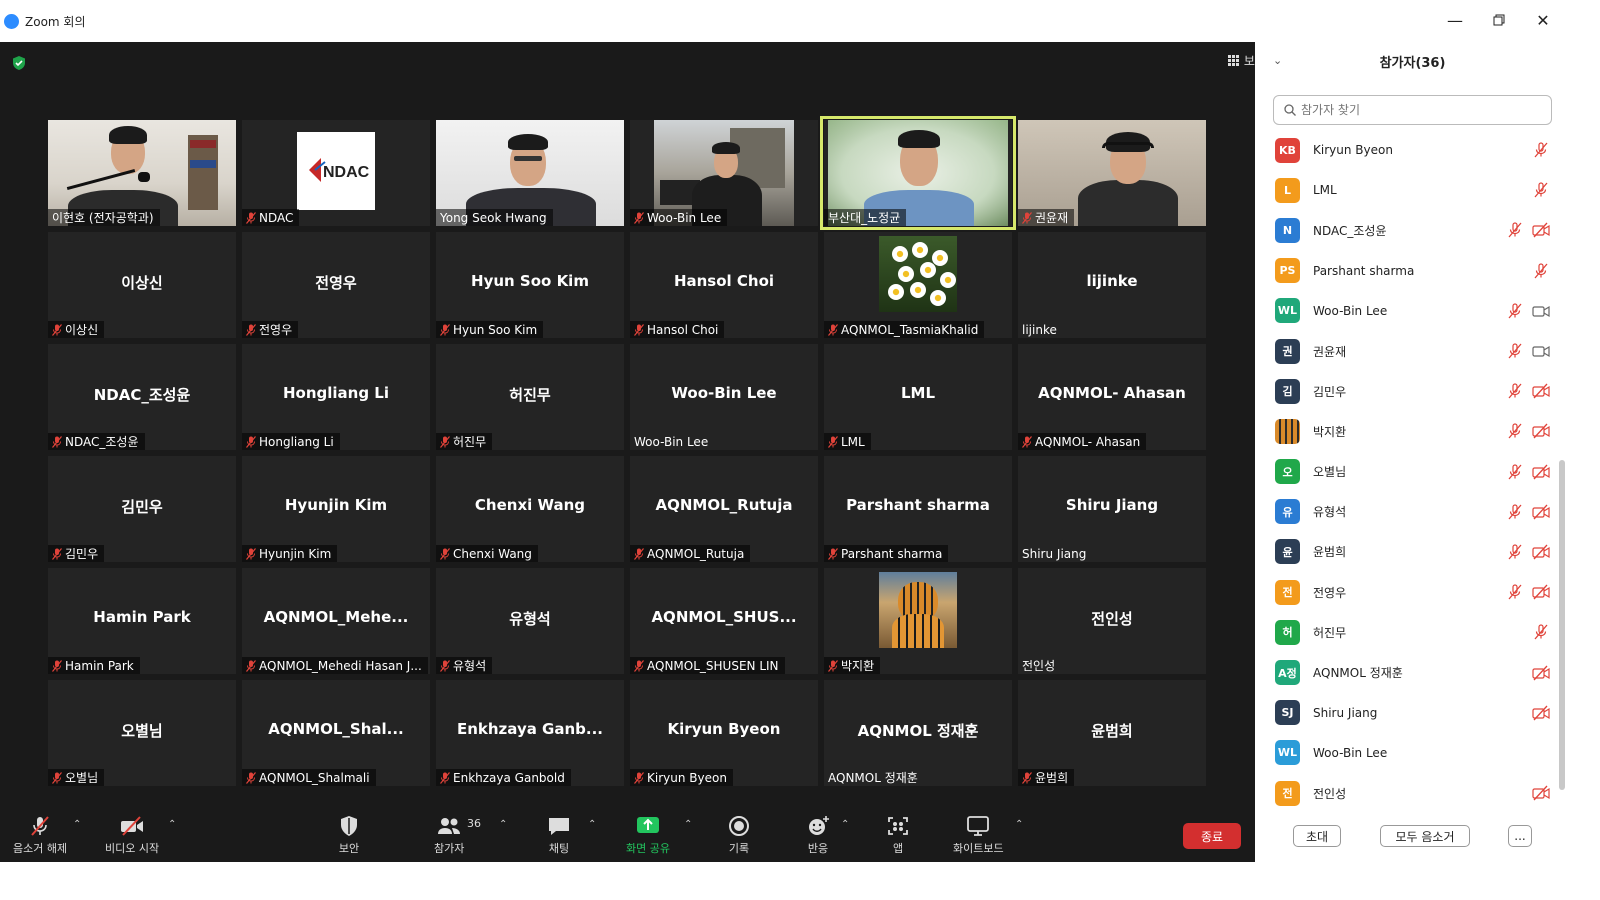  Describe the element at coordinates (19, 63) in the screenshot. I see `encryption-shield-icon` at that location.